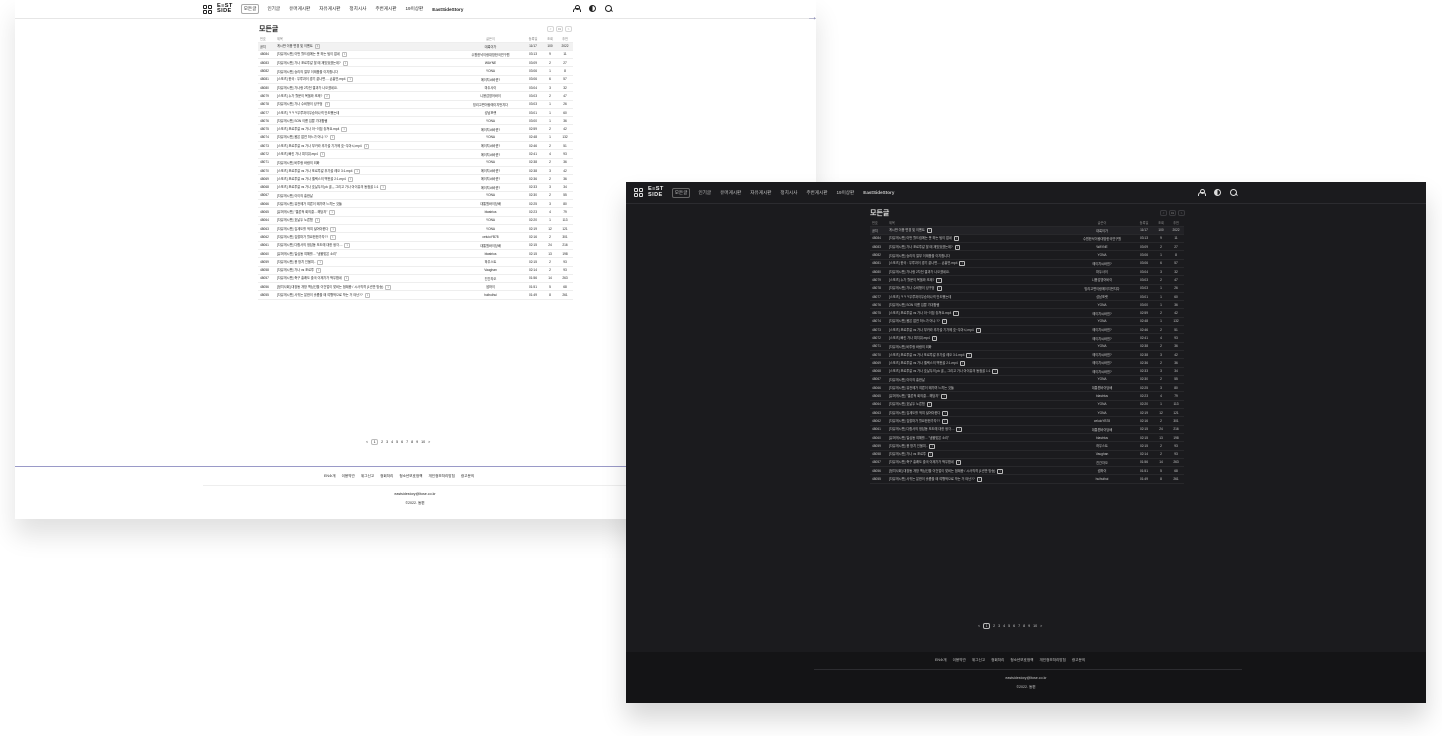 This screenshot has width=1442, height=736. Describe the element at coordinates (1181, 213) in the screenshot. I see `next-page-button: >` at that location.